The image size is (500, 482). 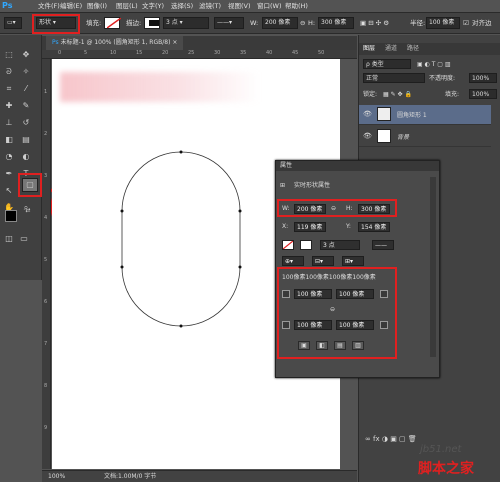 I want to click on h-field: 300 像素, so click(x=336, y=23).